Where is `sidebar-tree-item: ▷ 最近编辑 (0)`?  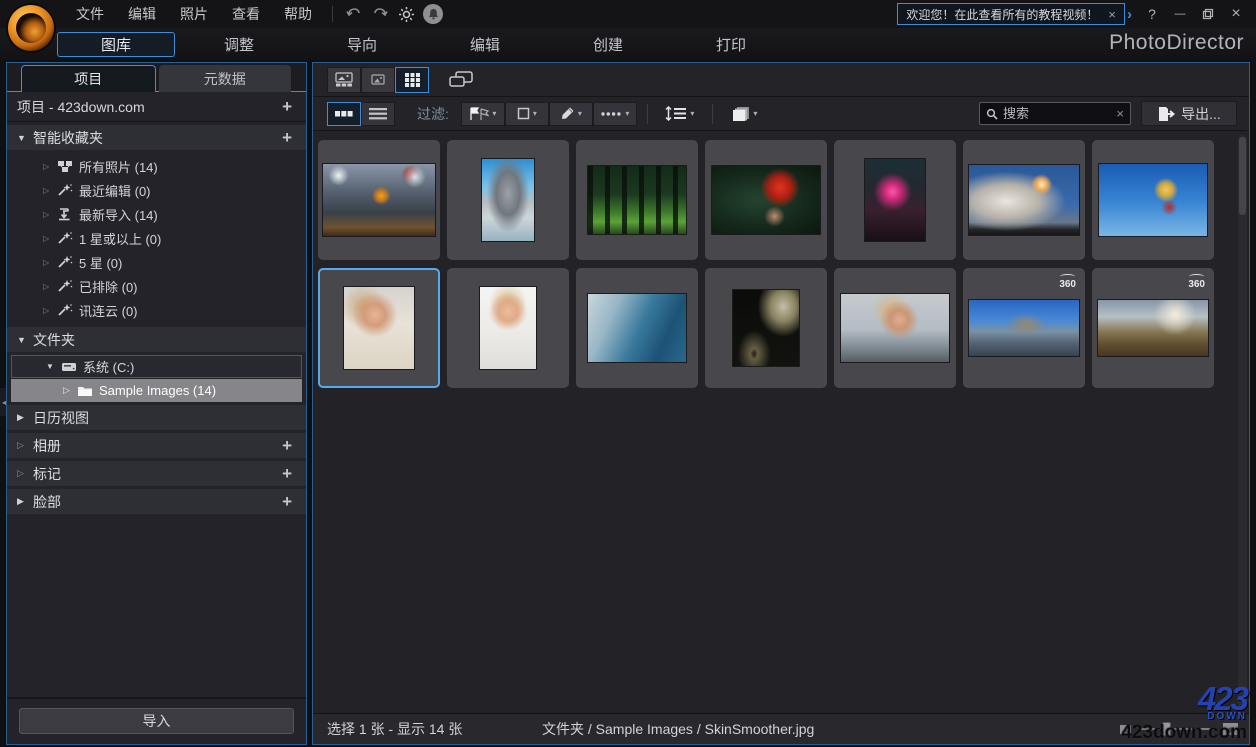 sidebar-tree-item: ▷ 最近编辑 (0) is located at coordinates (156, 190).